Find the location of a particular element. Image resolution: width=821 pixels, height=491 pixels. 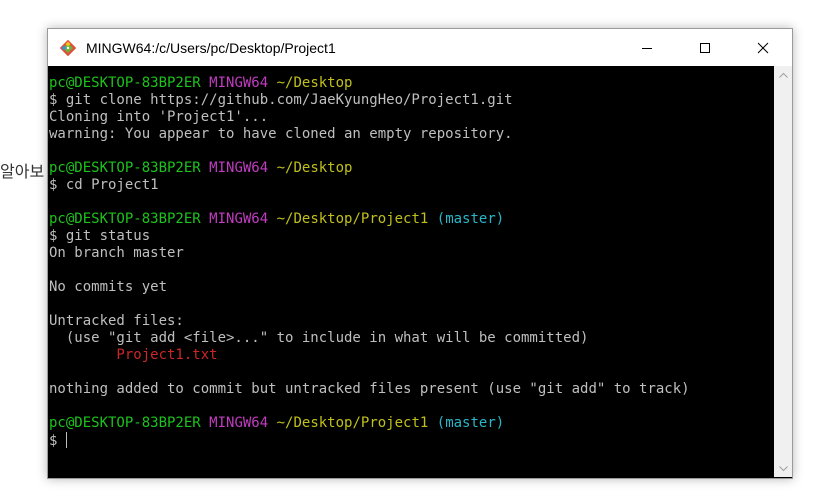

input-line: $ is located at coordinates (411, 440).